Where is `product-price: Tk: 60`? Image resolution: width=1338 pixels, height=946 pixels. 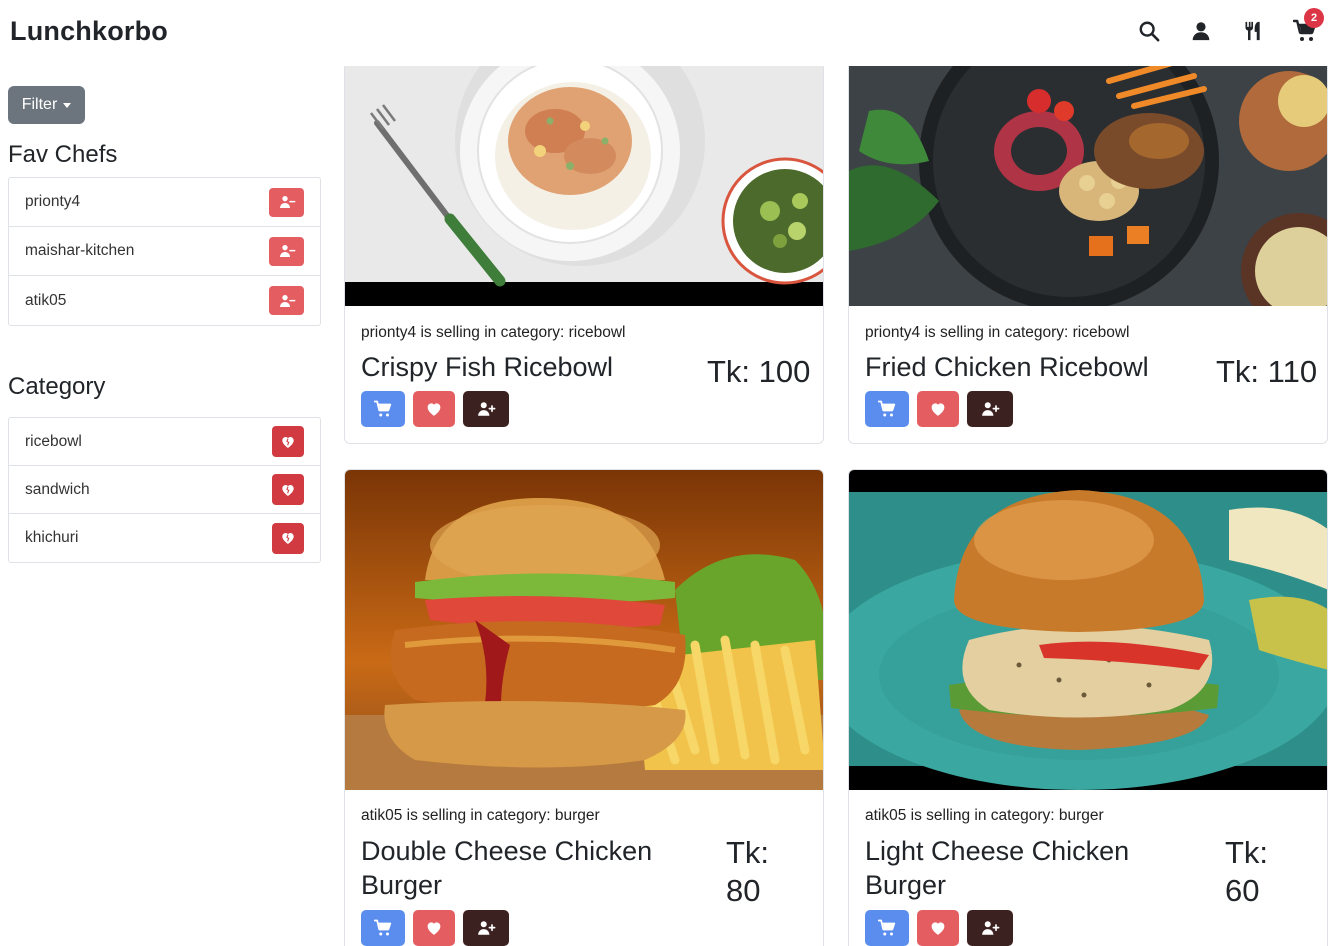 product-price: Tk: 60 is located at coordinates (1246, 872).